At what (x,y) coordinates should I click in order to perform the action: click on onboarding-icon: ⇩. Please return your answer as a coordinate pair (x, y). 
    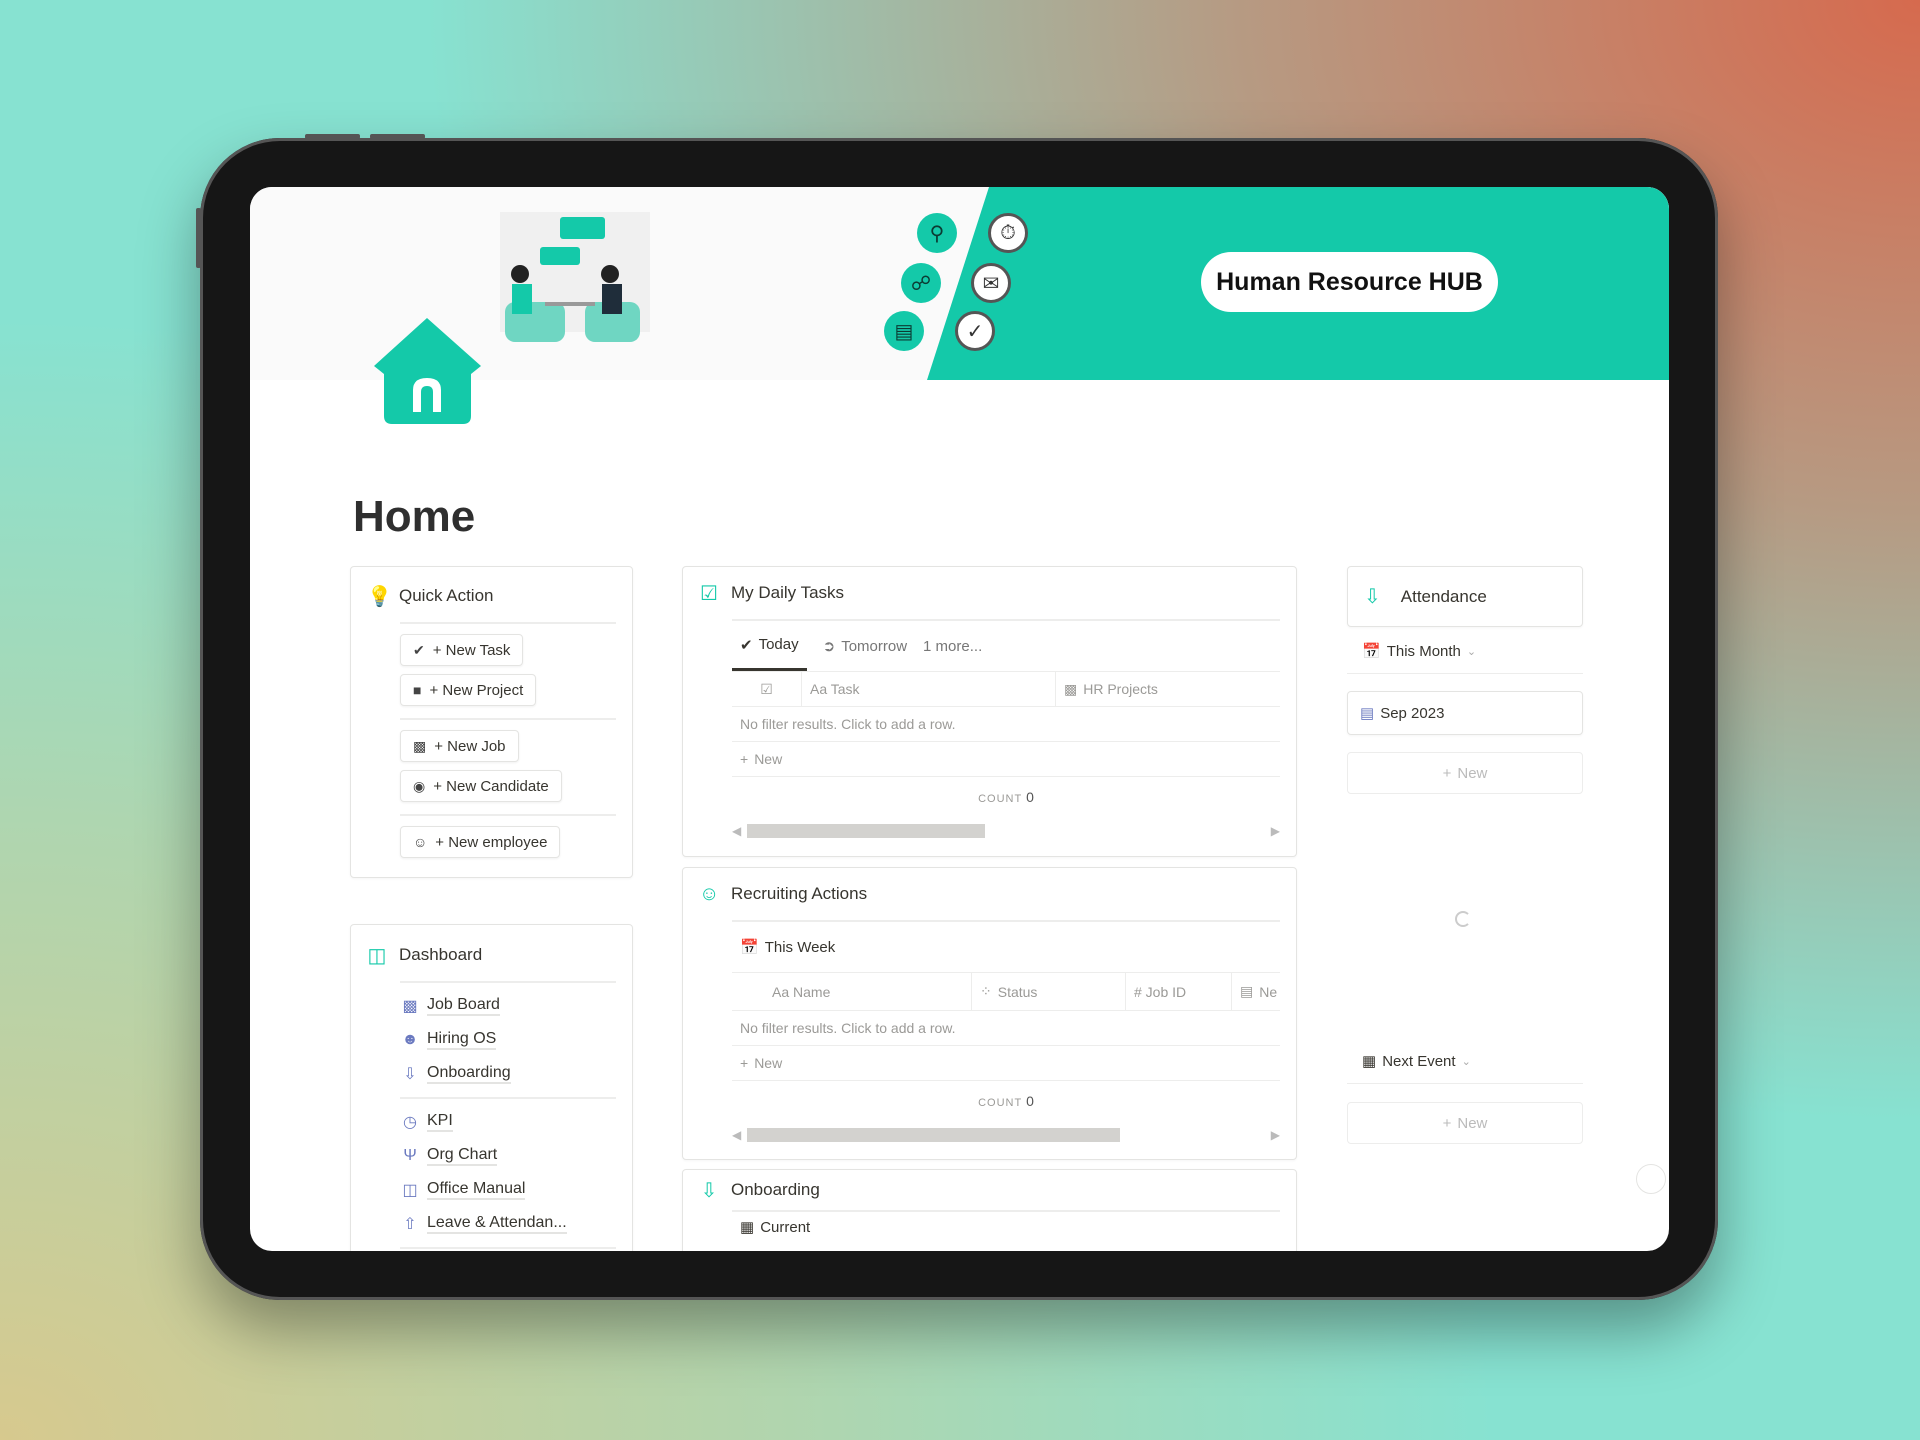
    Looking at the image, I should click on (410, 1074).